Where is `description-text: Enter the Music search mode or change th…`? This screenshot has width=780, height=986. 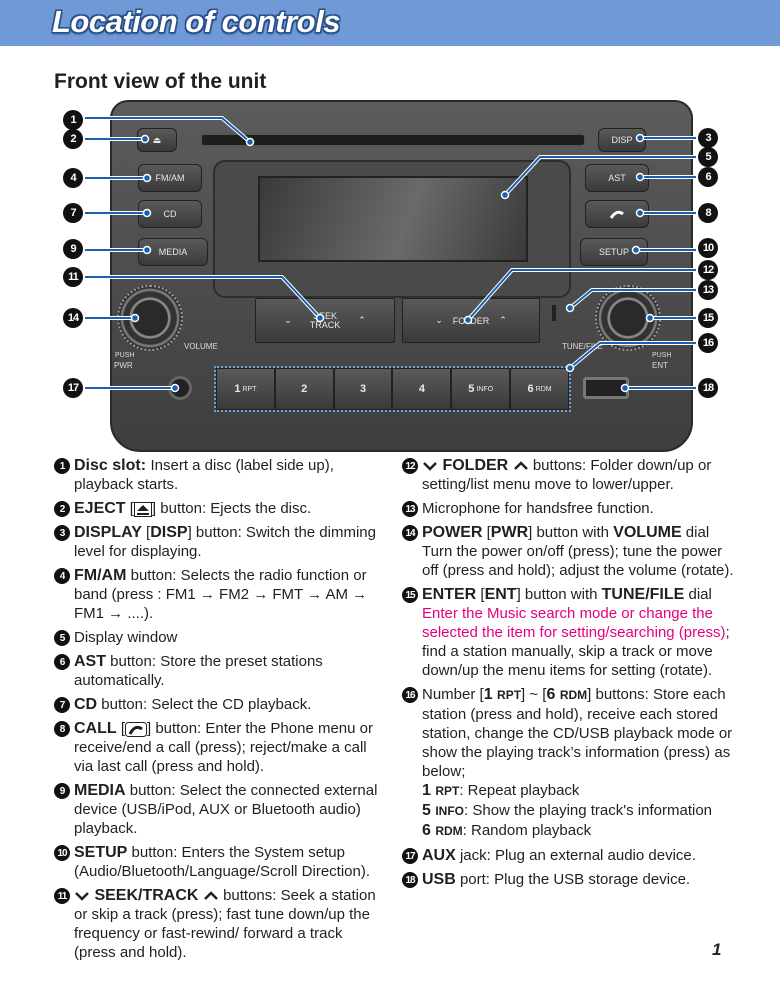
description-text: Enter the Music search mode or change th… is located at coordinates (574, 623).